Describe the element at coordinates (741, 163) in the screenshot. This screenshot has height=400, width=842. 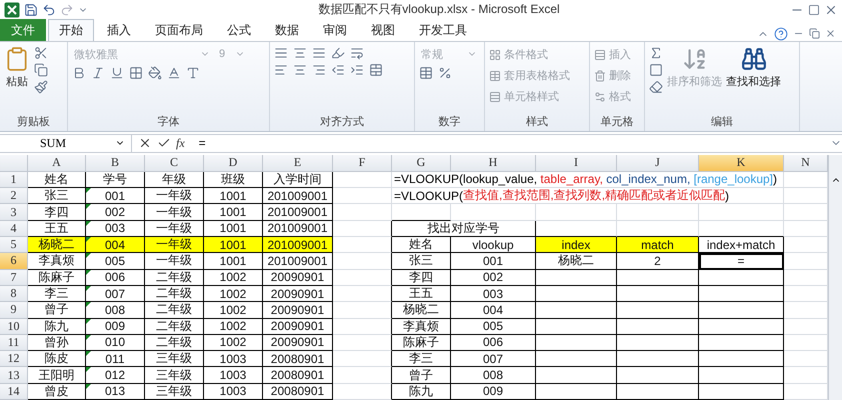
I see `column-header: K` at that location.